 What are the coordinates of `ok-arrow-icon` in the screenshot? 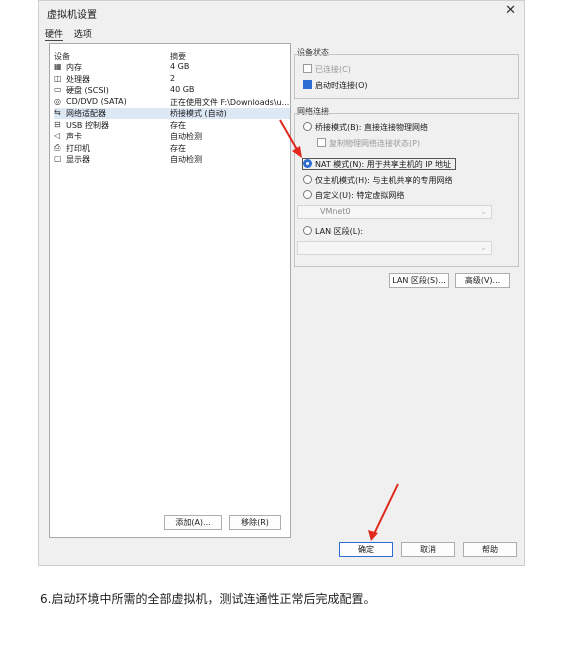 It's located at (383, 512).